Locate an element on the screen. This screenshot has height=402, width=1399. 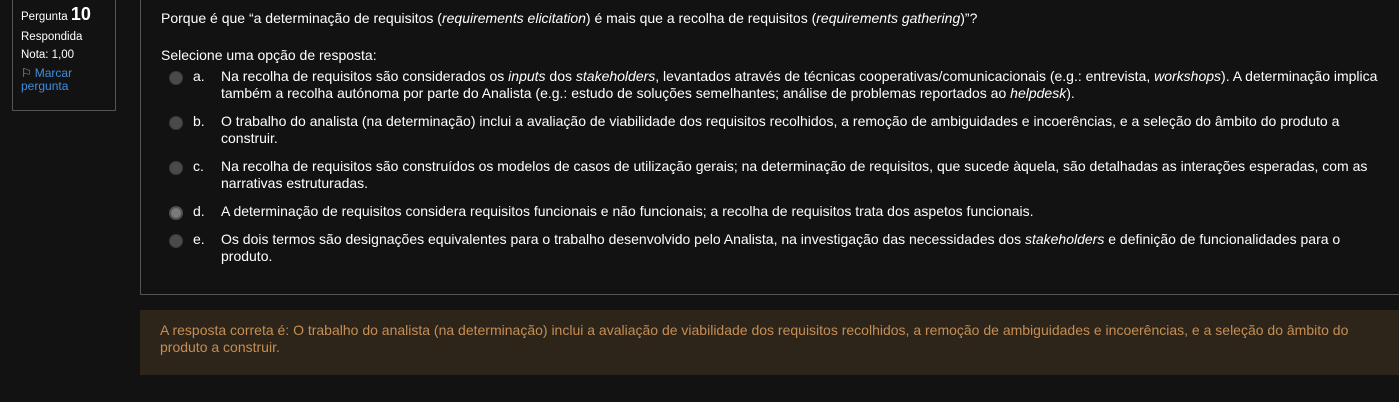
option-letter: d. is located at coordinates (199, 211).